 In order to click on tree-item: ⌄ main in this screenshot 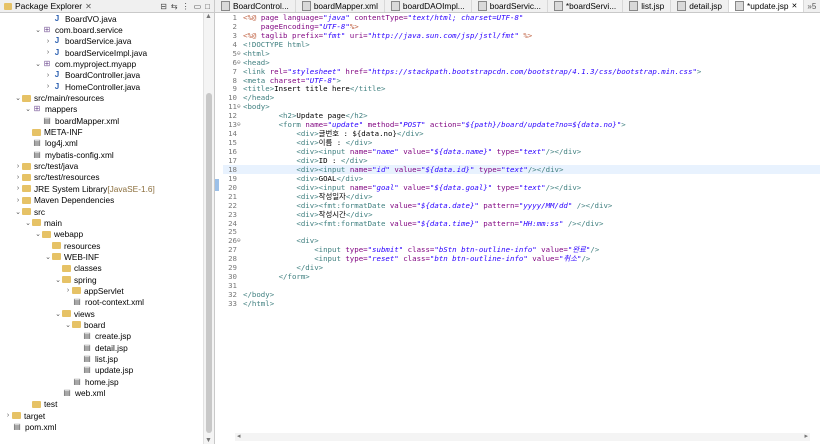, I will do `click(101, 222)`.